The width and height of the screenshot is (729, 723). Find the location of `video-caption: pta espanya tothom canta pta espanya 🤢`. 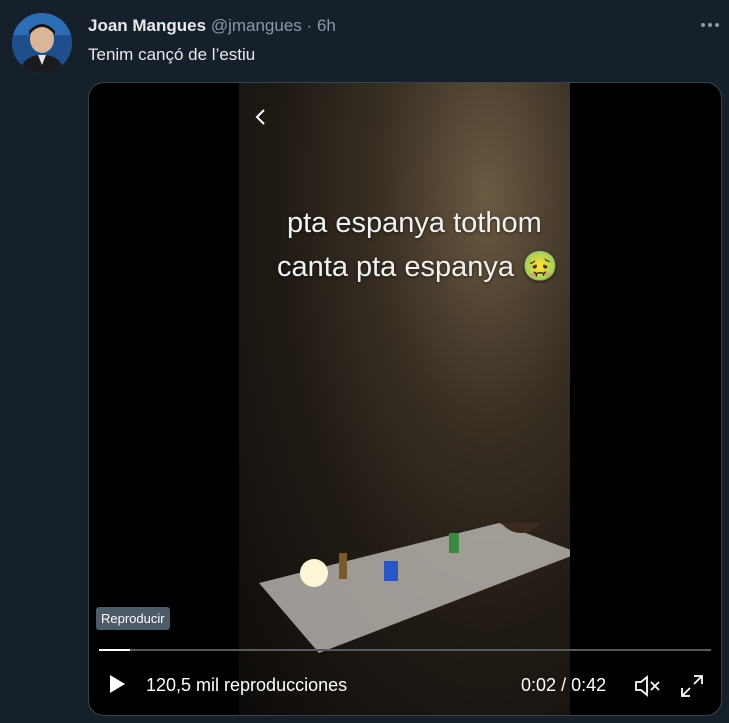

video-caption: pta espanya tothom canta pta espanya 🤢 is located at coordinates (417, 245).